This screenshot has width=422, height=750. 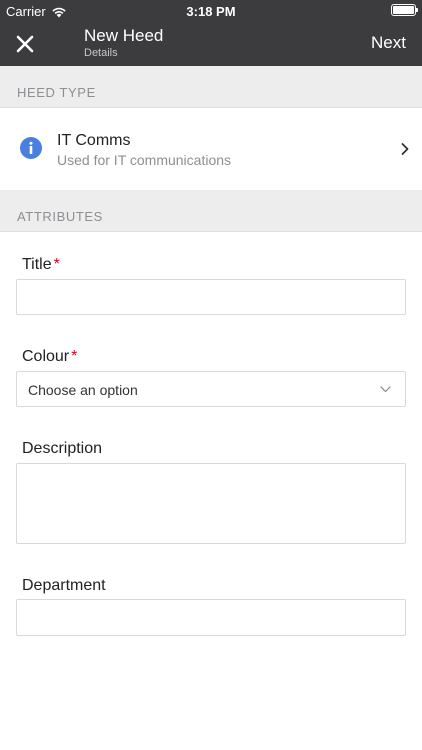 I want to click on info-icon, so click(x=31, y=148).